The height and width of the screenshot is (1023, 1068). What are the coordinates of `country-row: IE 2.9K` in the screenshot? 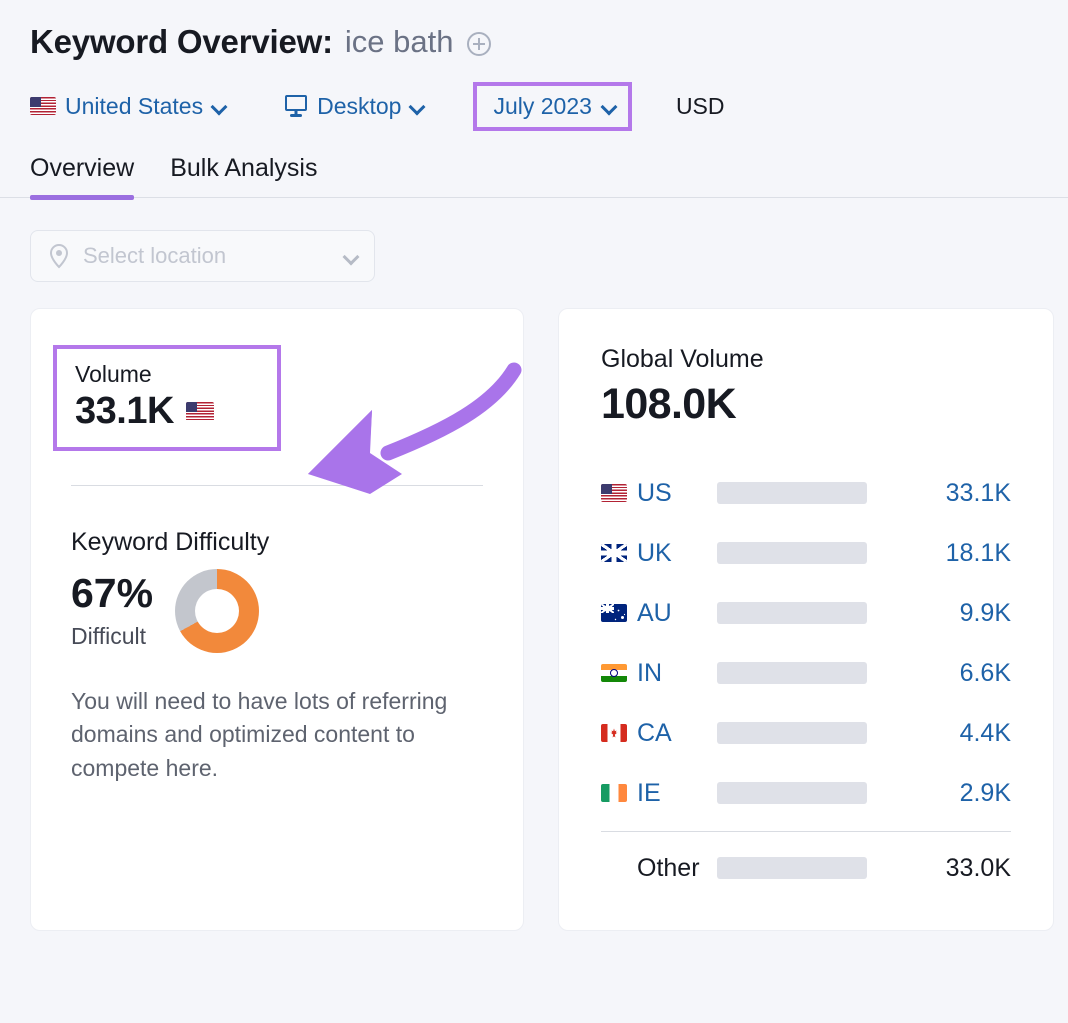 It's located at (806, 793).